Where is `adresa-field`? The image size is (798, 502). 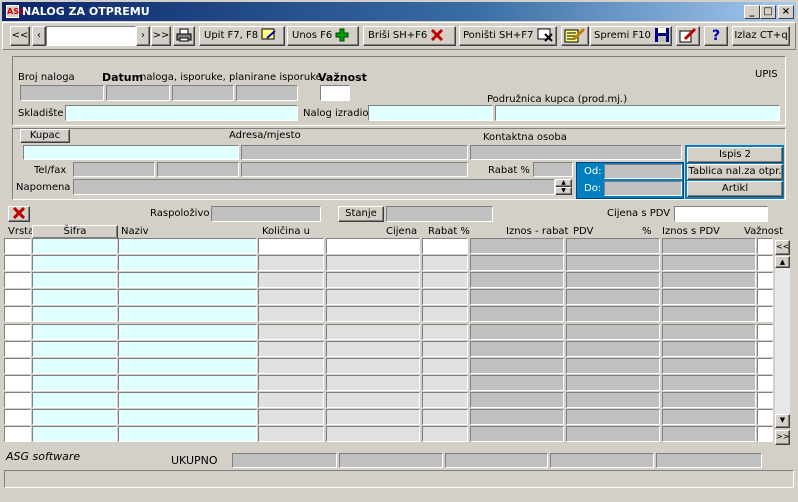 adresa-field is located at coordinates (354, 152).